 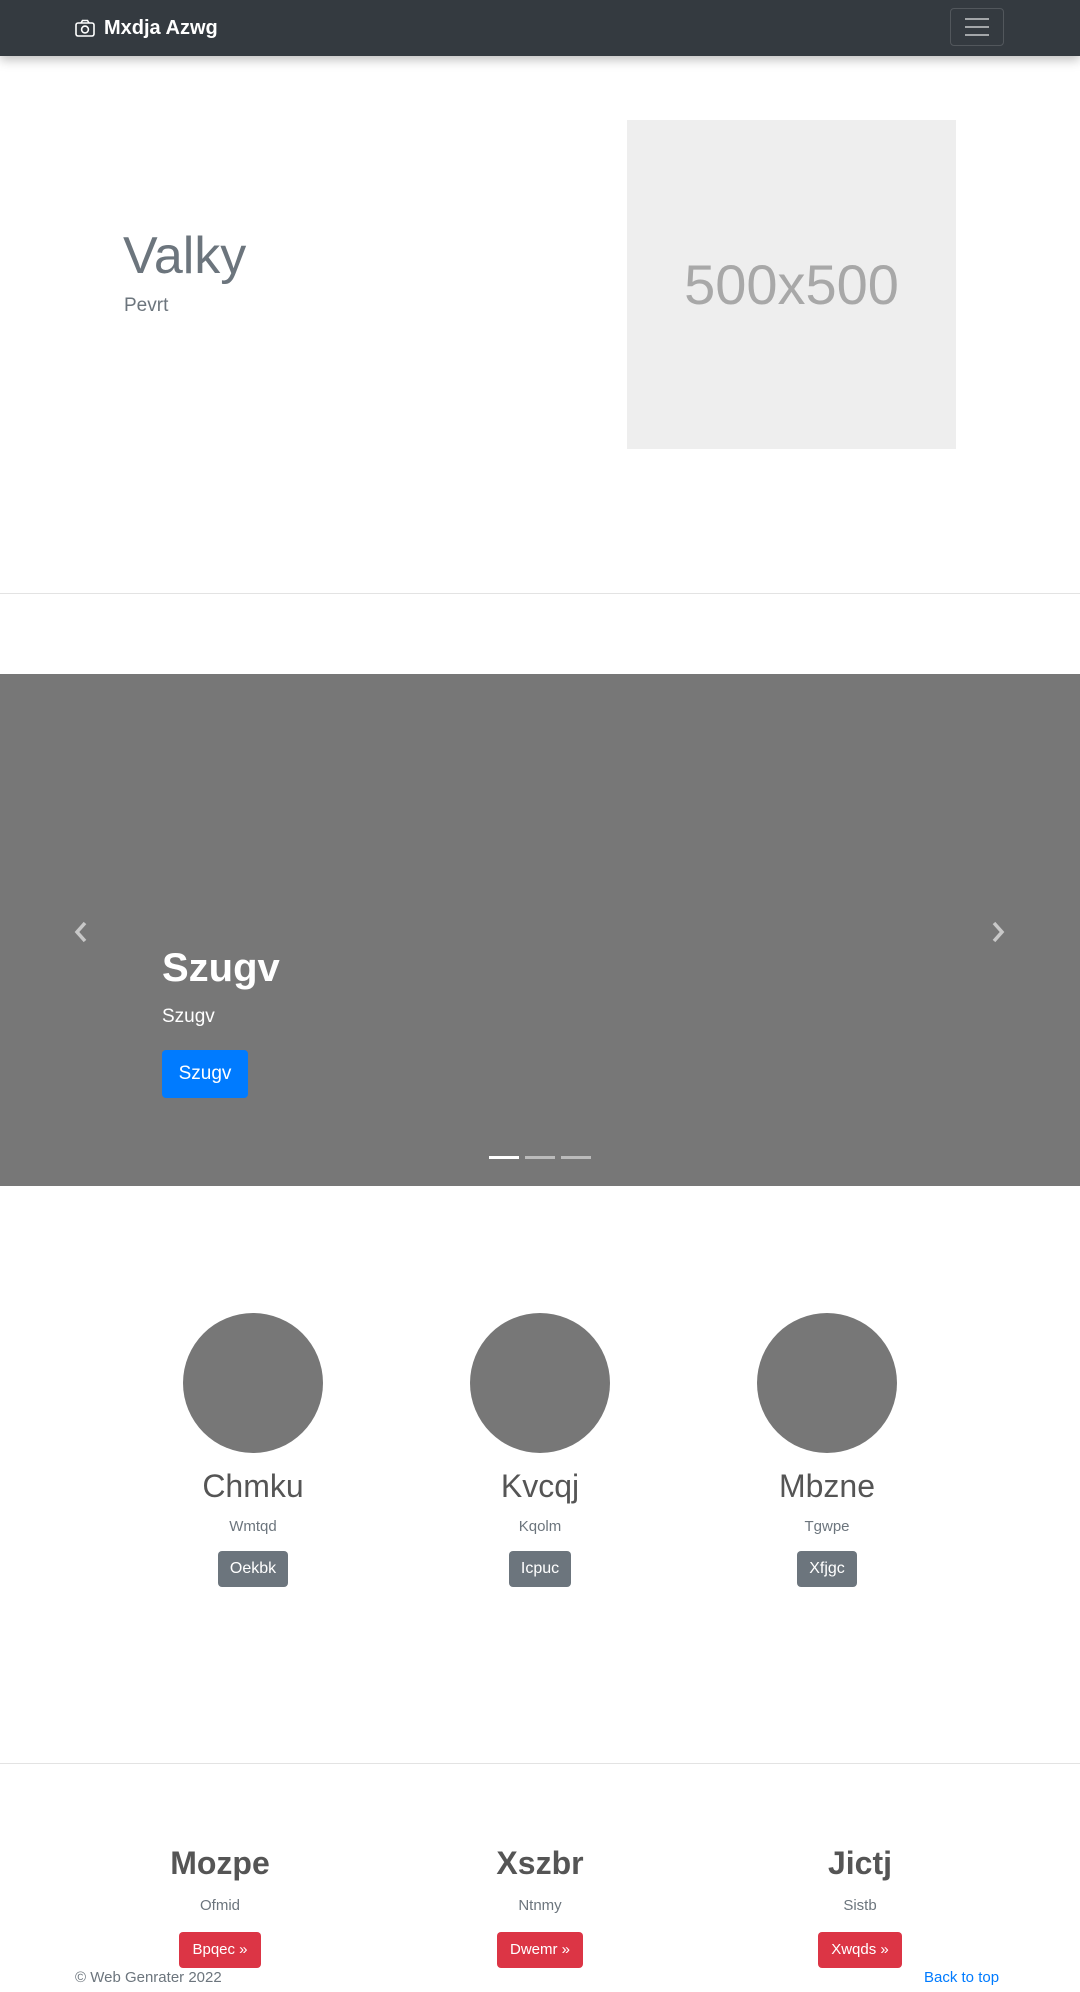 I want to click on footer-copyright: © Web Genrater 2022, so click(x=148, y=1977).